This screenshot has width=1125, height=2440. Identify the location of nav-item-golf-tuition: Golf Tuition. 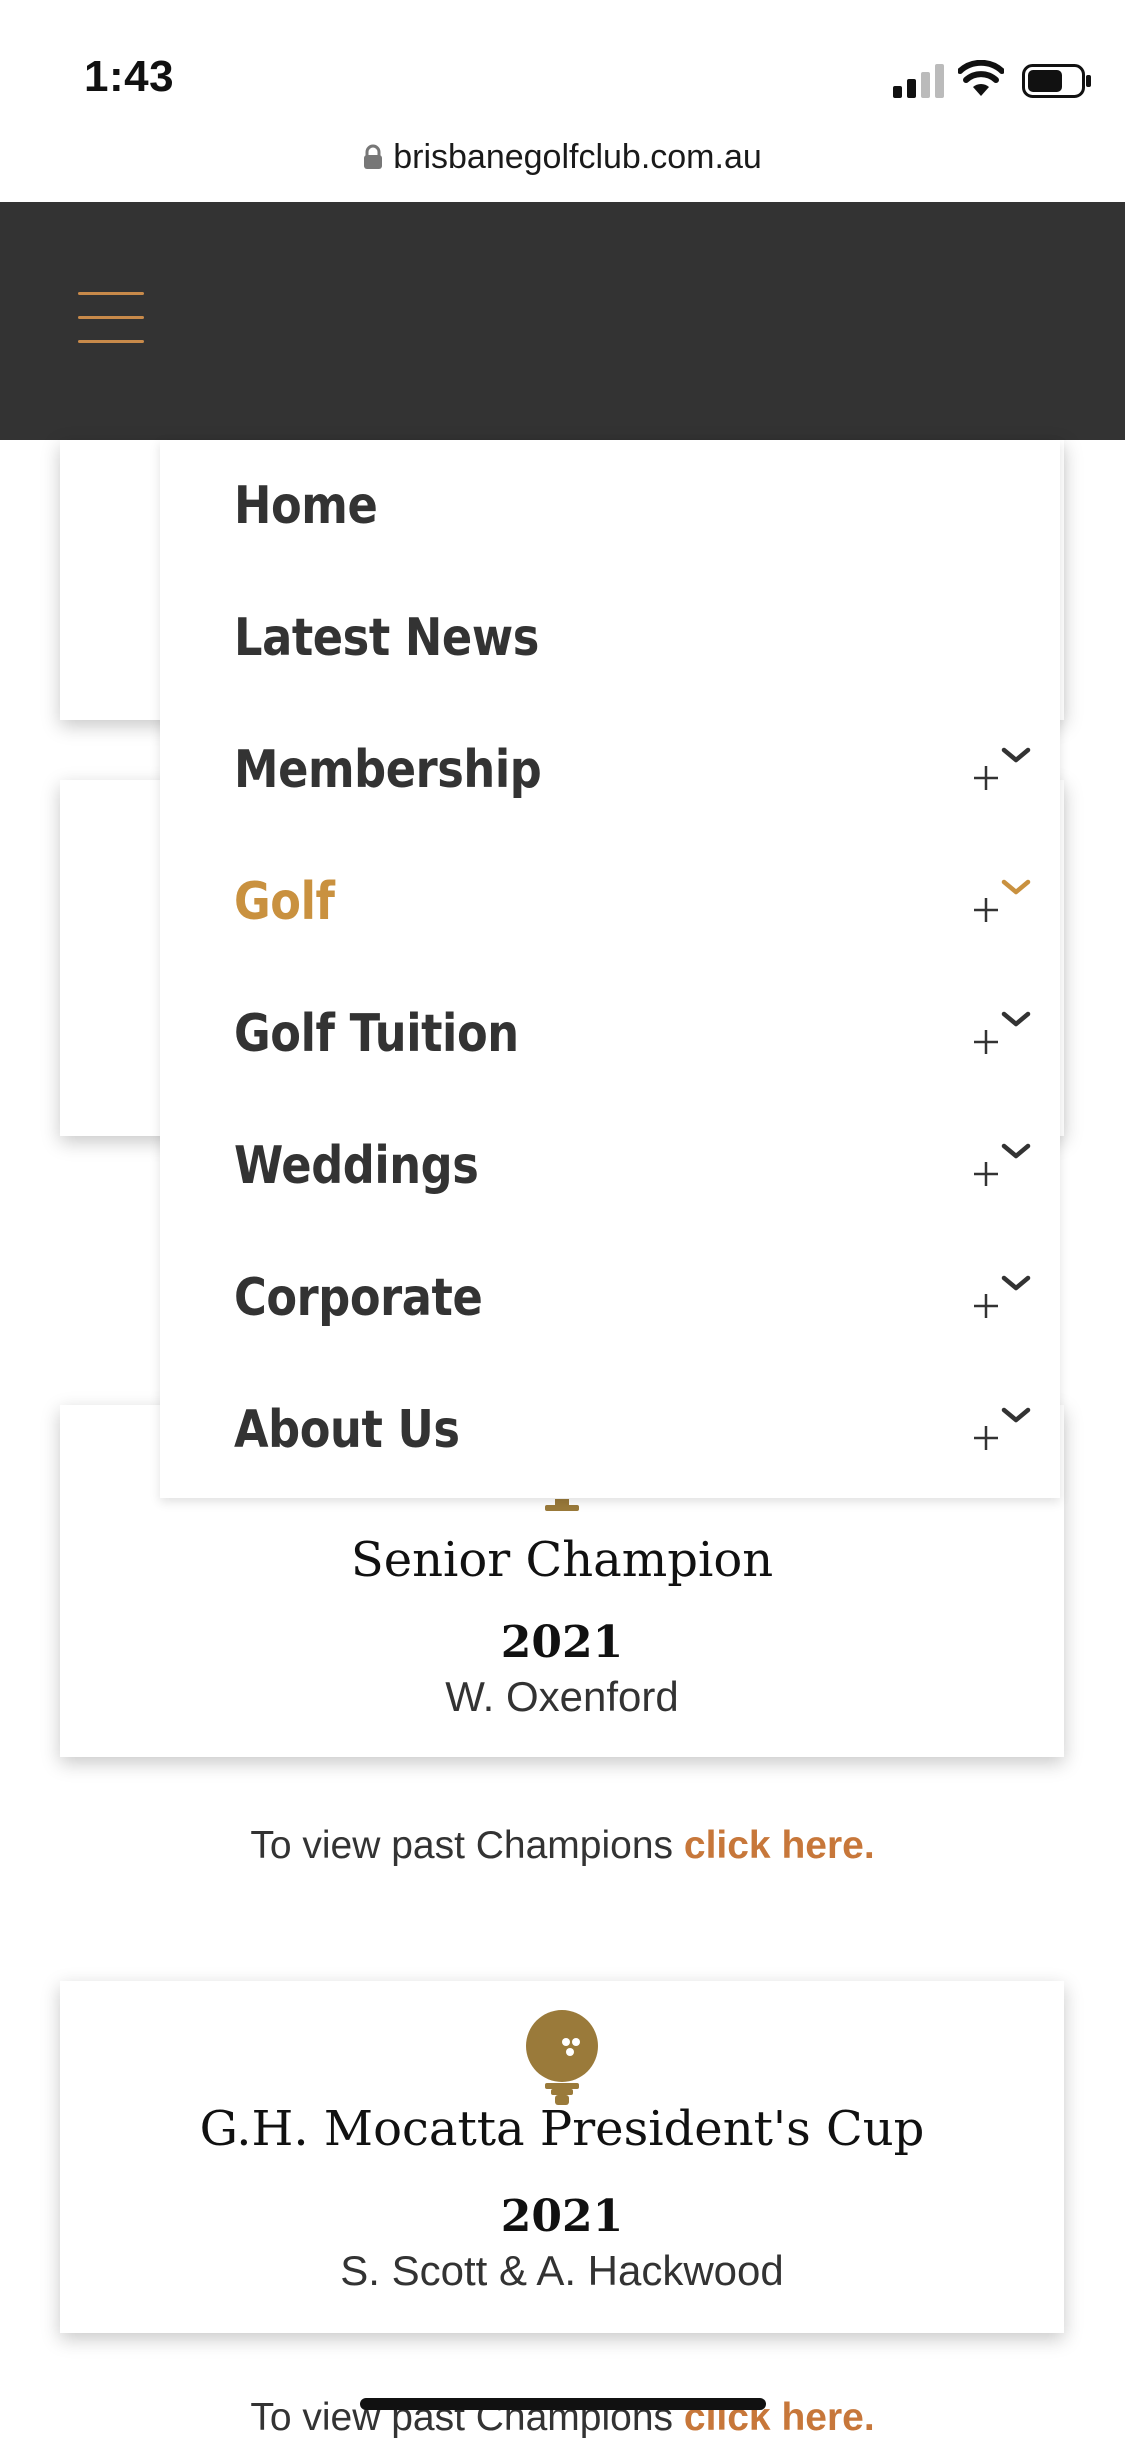
(634, 1034).